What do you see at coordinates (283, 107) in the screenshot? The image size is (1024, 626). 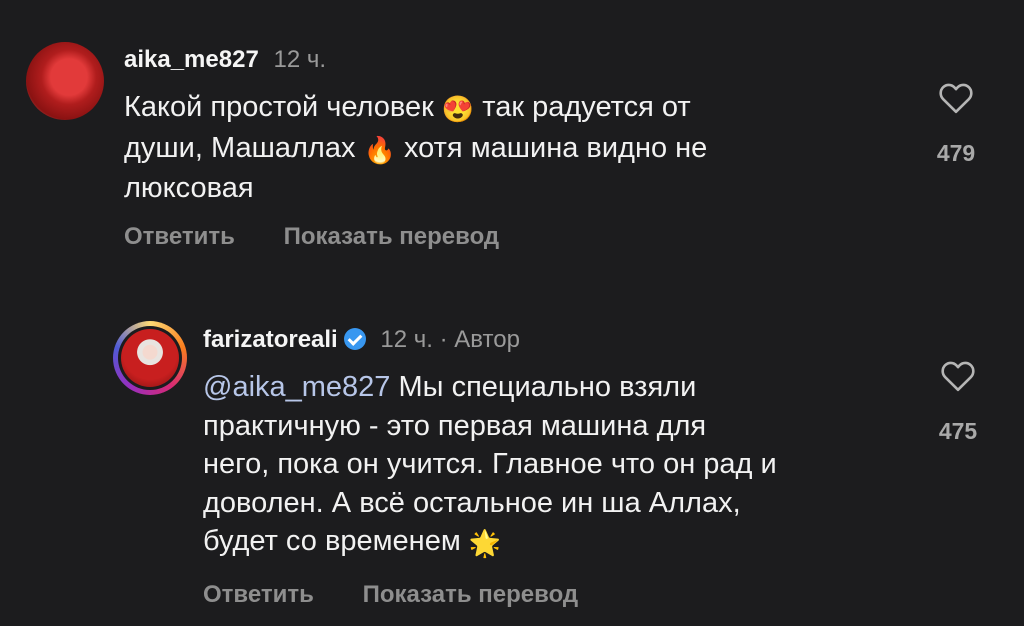 I see `comment-text-part: Какой простой человек` at bounding box center [283, 107].